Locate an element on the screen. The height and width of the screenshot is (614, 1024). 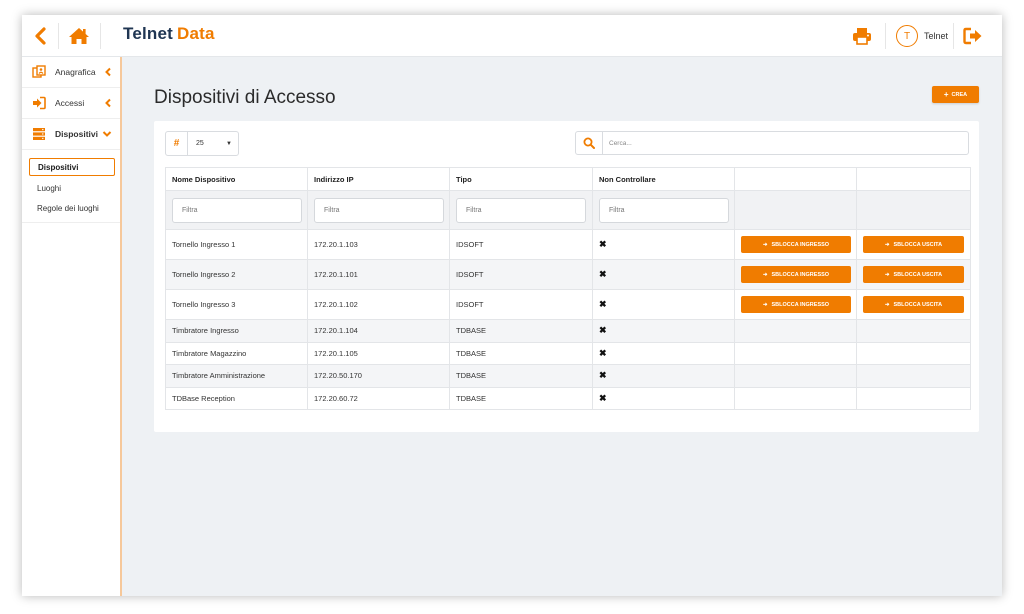
column-header-tipo: Tipo is located at coordinates (521, 179).